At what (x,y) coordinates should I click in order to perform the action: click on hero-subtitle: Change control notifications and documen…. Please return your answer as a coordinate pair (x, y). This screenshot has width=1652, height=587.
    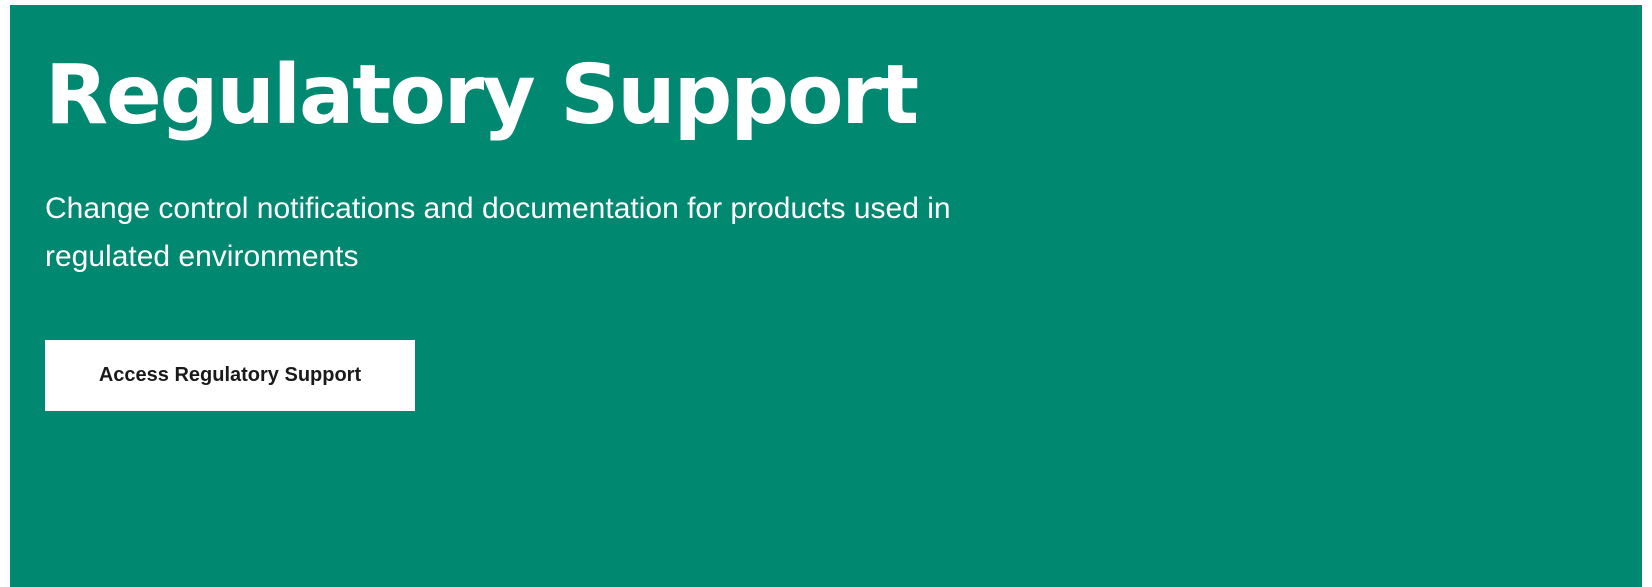
    Looking at the image, I should click on (498, 232).